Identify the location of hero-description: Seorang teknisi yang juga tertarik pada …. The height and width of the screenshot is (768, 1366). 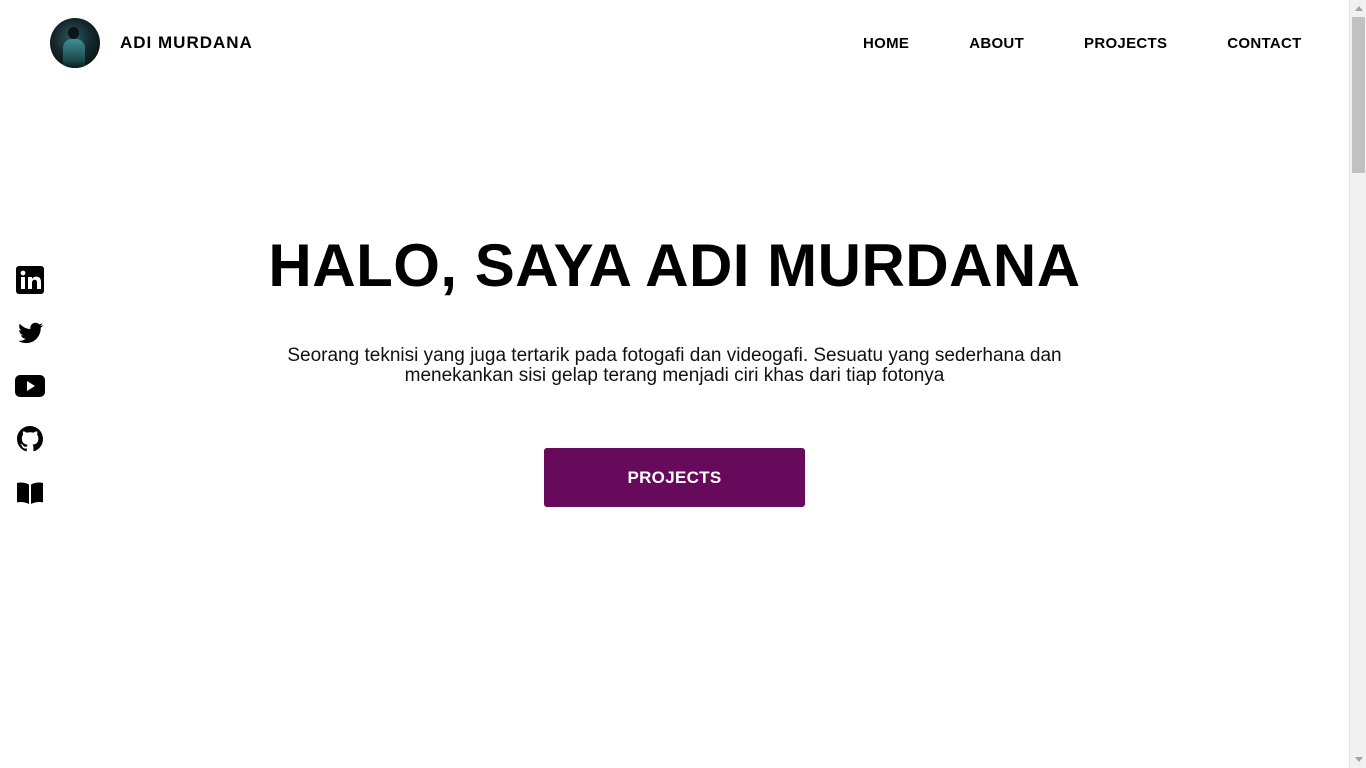
(674, 365).